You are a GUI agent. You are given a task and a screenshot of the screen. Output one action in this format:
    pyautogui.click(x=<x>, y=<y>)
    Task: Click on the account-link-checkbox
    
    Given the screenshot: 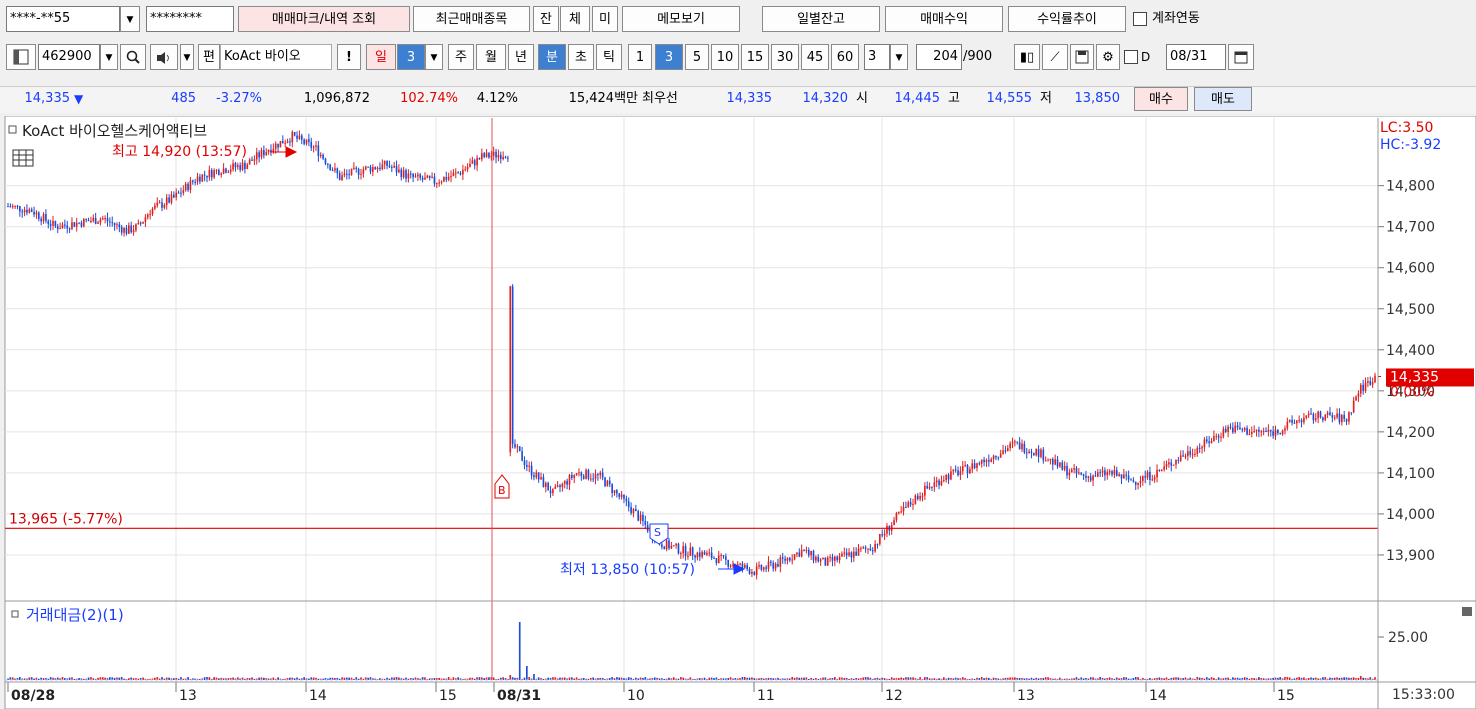 What is the action you would take?
    pyautogui.click(x=1140, y=19)
    